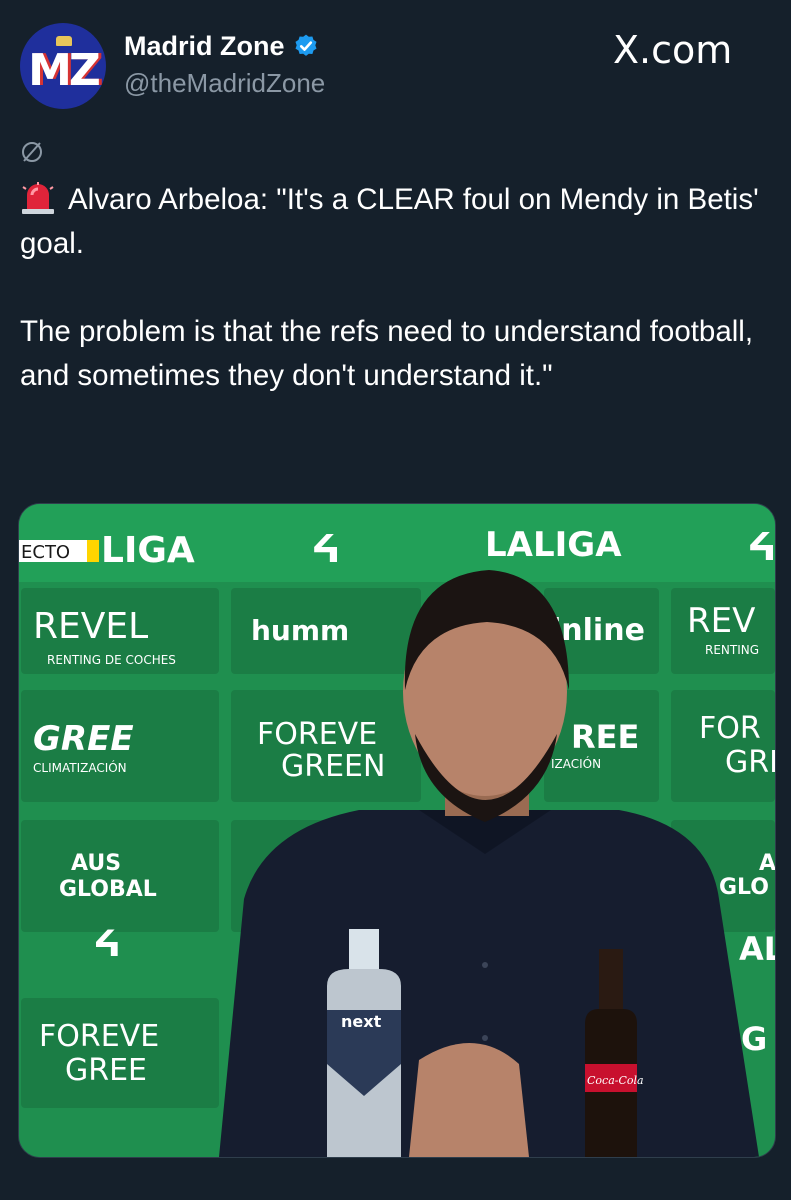 This screenshot has height=1200, width=791. I want to click on global-logo: GLOBAL, so click(108, 889).